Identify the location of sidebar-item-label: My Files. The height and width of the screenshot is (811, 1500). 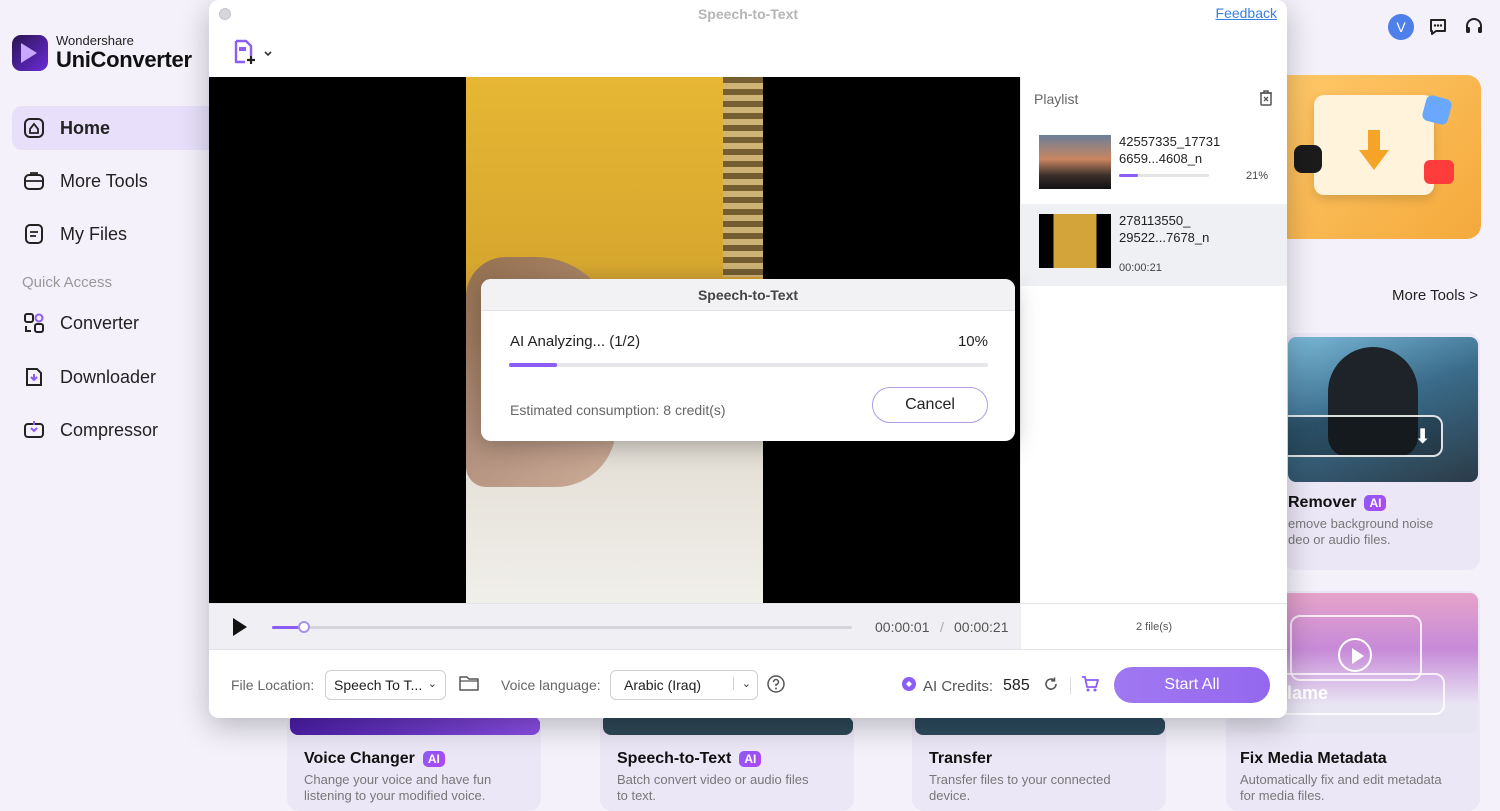
(93, 233).